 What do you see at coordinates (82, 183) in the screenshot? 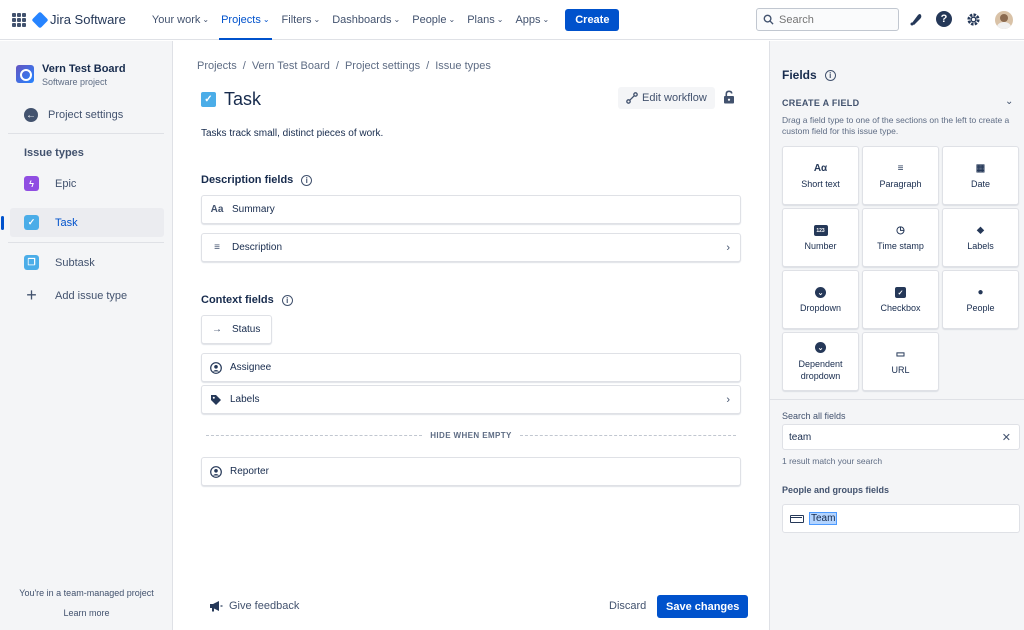
I see `sidebar-item-epic: ϟ Epic` at bounding box center [82, 183].